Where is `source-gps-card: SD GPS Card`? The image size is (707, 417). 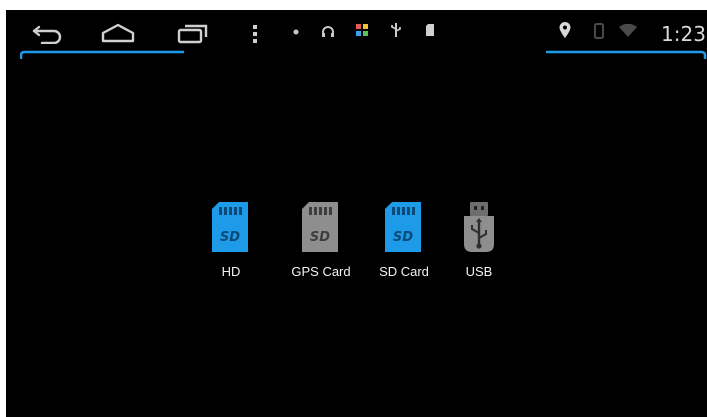 source-gps-card: SD GPS Card is located at coordinates (321, 240).